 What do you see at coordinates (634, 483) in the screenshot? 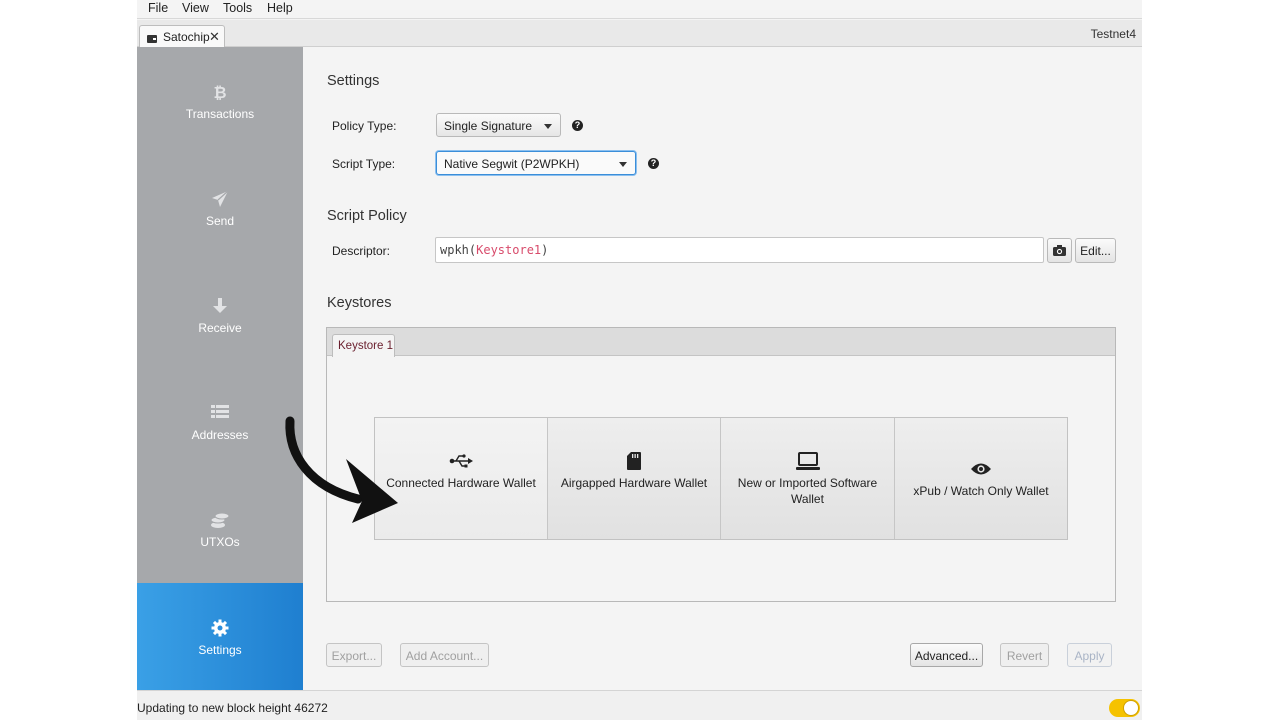
I see `option-label: Airgapped Hardware Wallet` at bounding box center [634, 483].